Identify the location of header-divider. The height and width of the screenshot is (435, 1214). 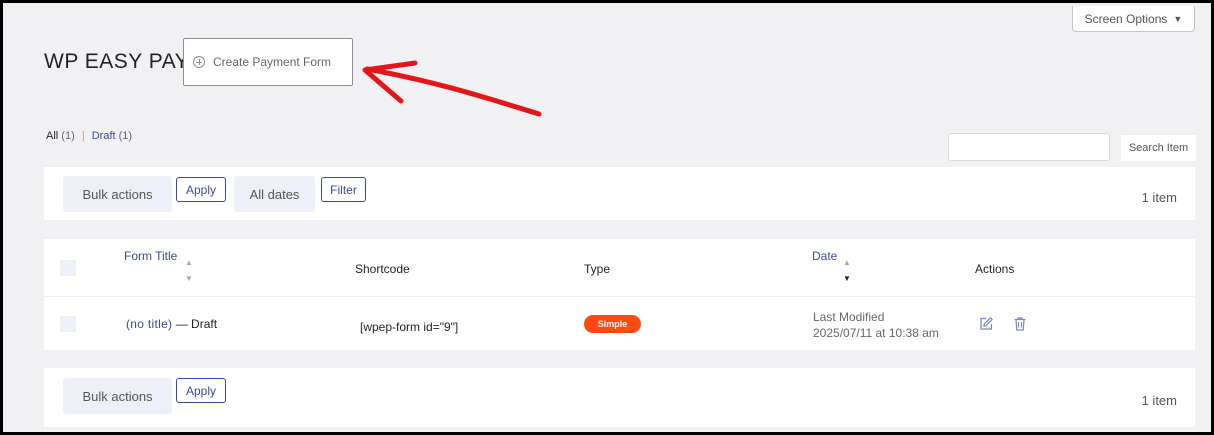
(619, 296).